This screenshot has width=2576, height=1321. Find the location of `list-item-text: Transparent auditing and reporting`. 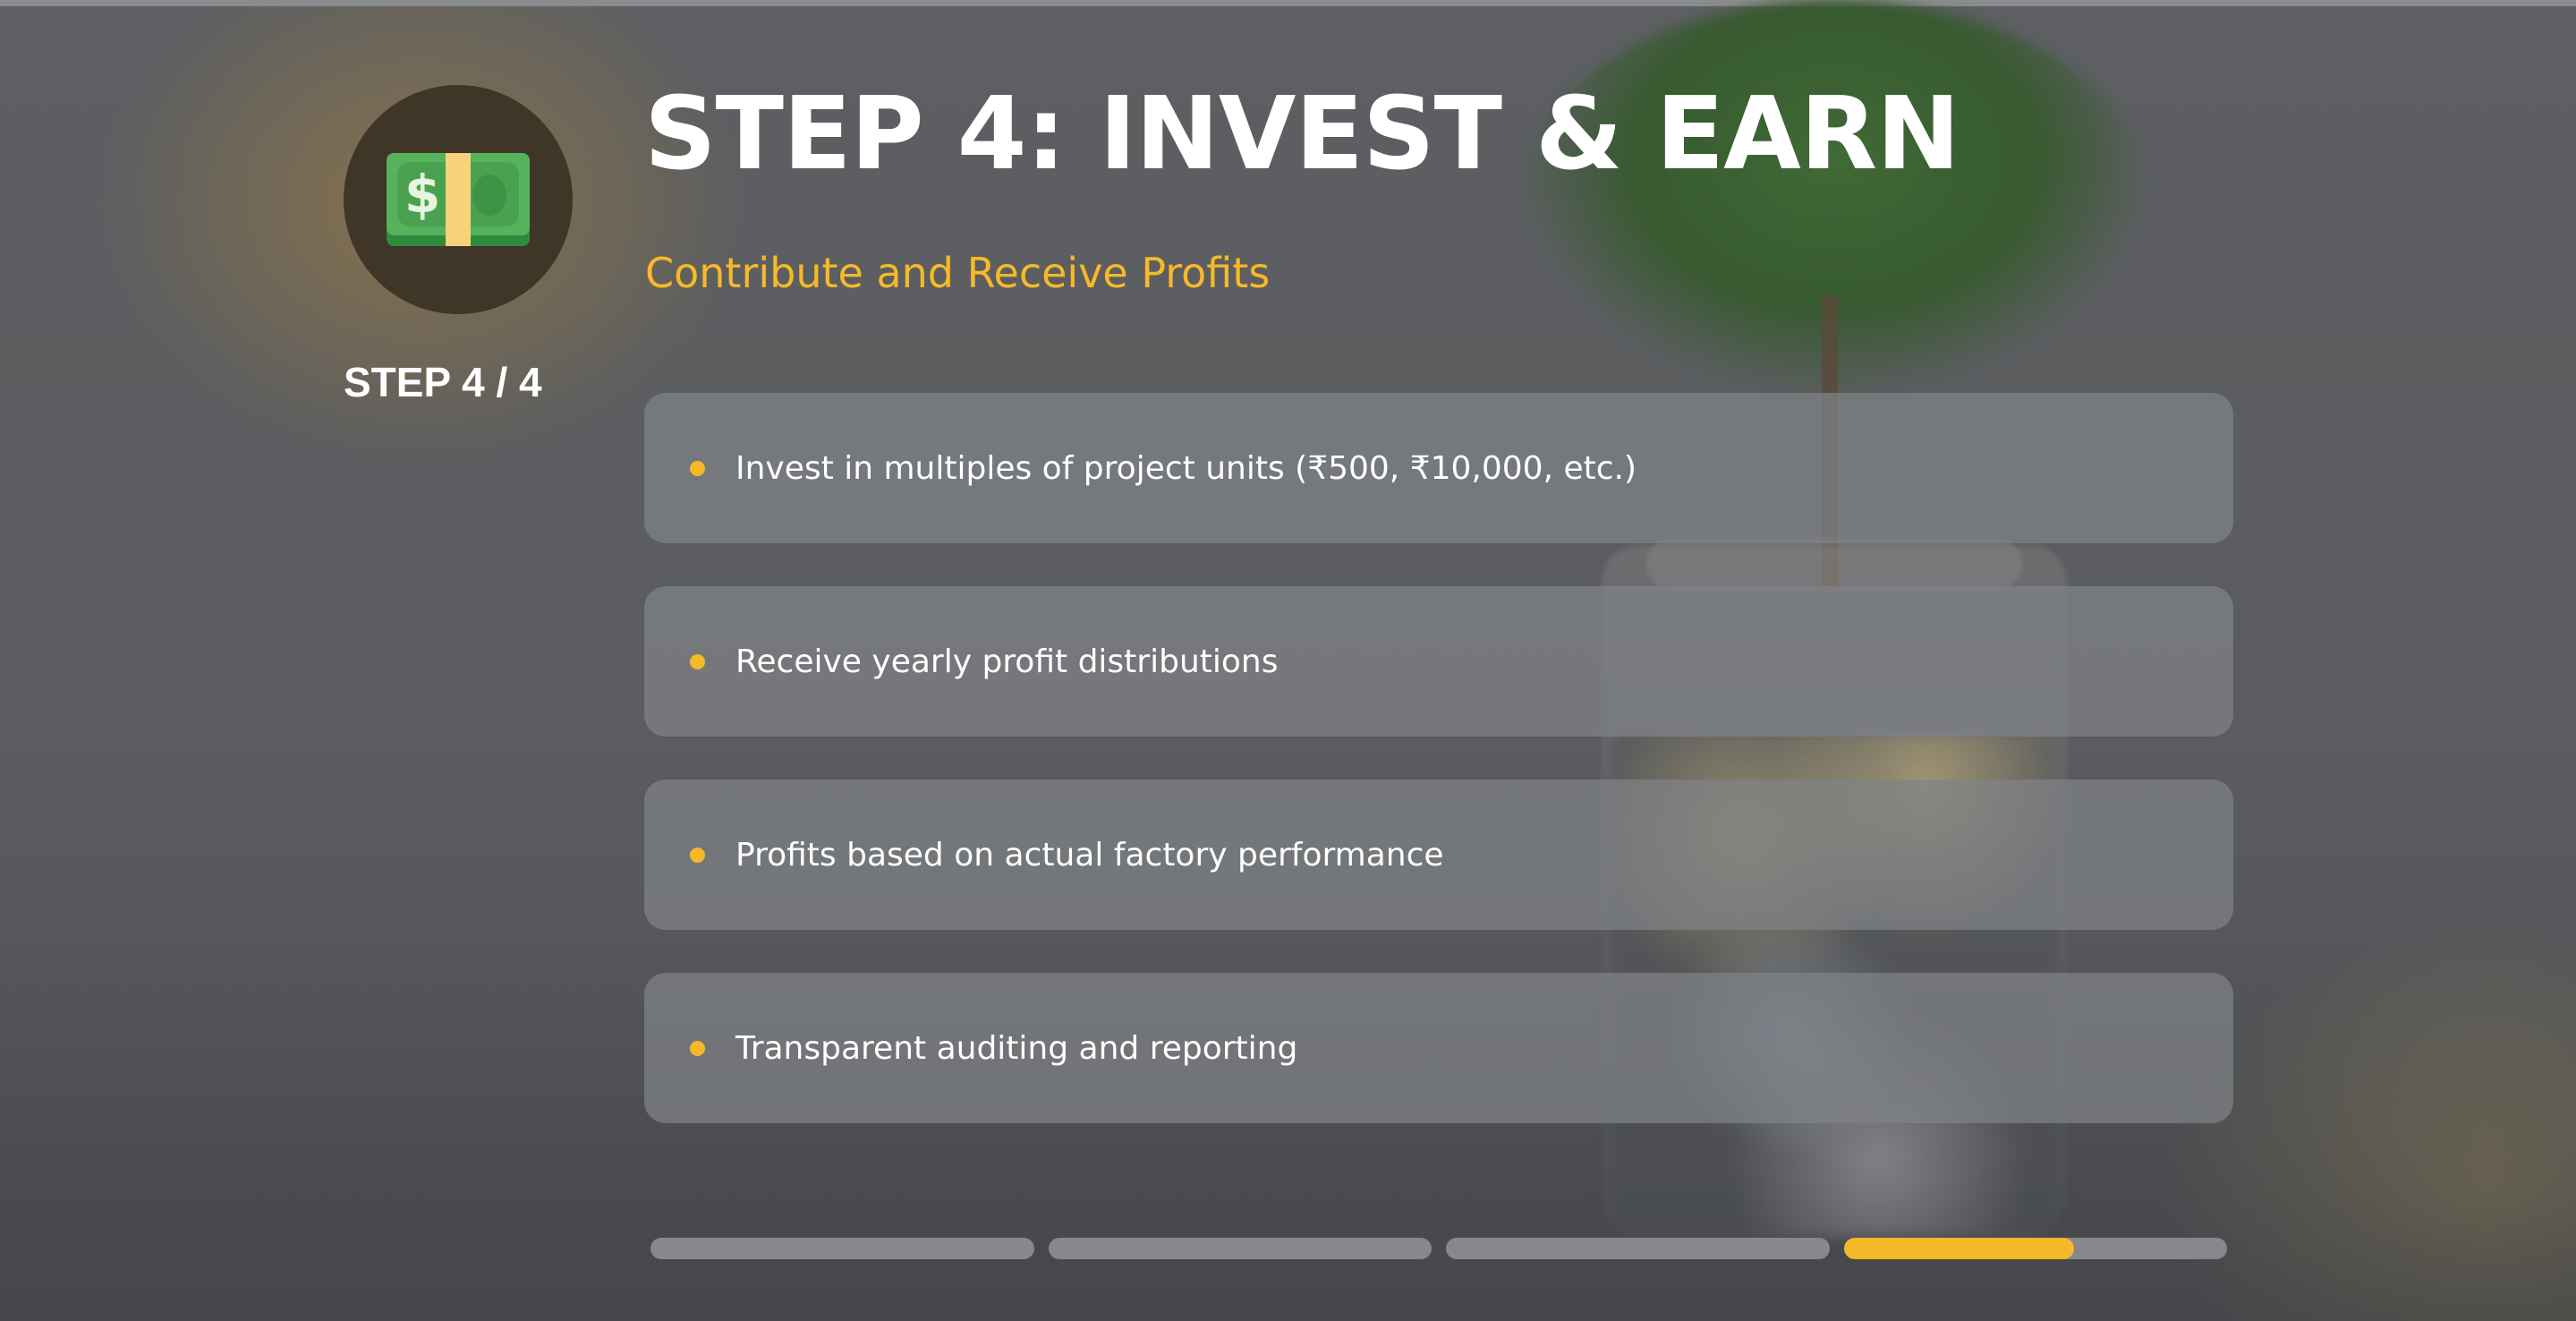

list-item-text: Transparent auditing and reporting is located at coordinates (1016, 1048).